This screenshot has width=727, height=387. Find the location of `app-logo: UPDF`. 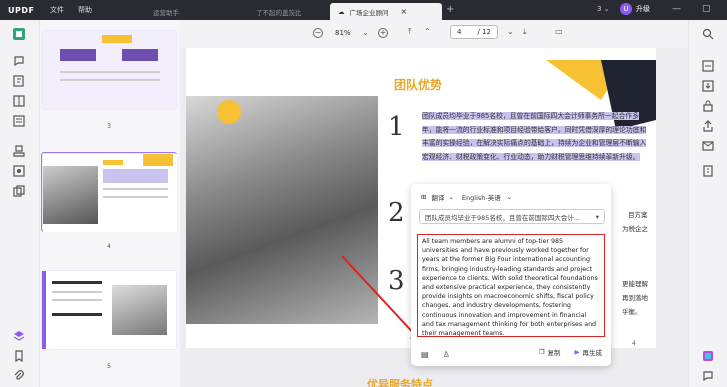

app-logo: UPDF is located at coordinates (21, 10).